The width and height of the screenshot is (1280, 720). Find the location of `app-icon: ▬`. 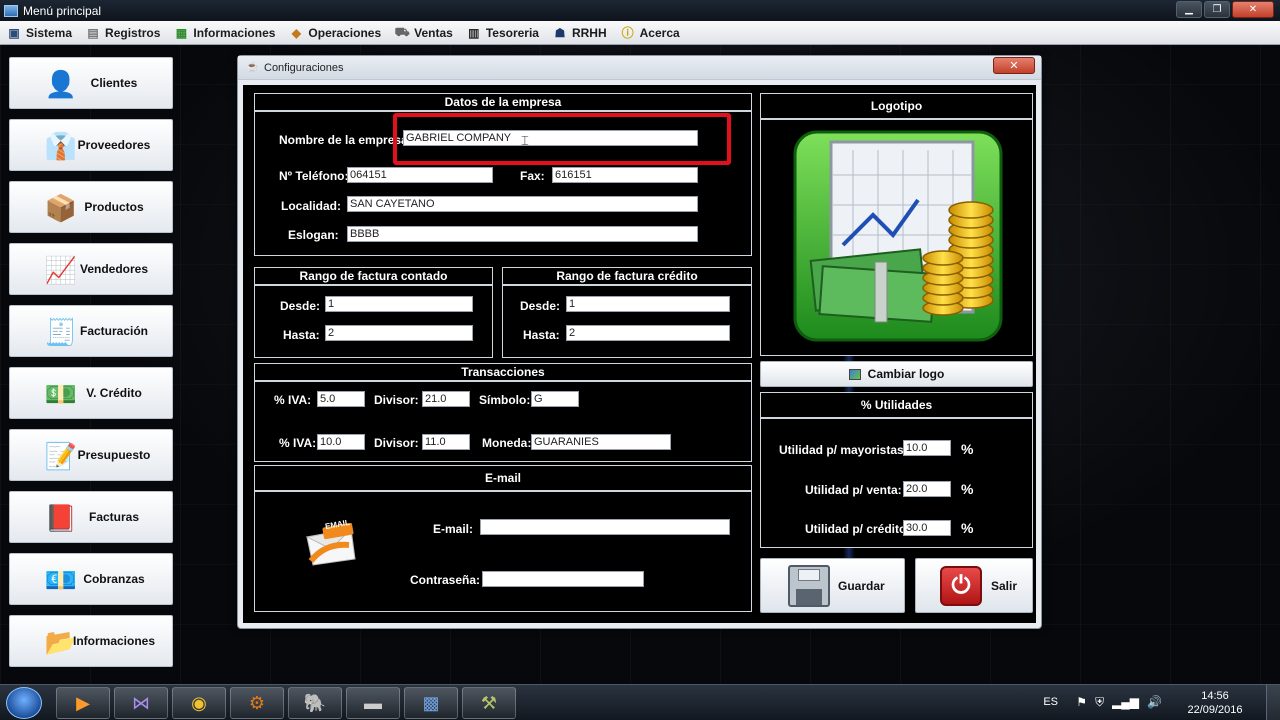

app-icon: ▬ is located at coordinates (373, 702).